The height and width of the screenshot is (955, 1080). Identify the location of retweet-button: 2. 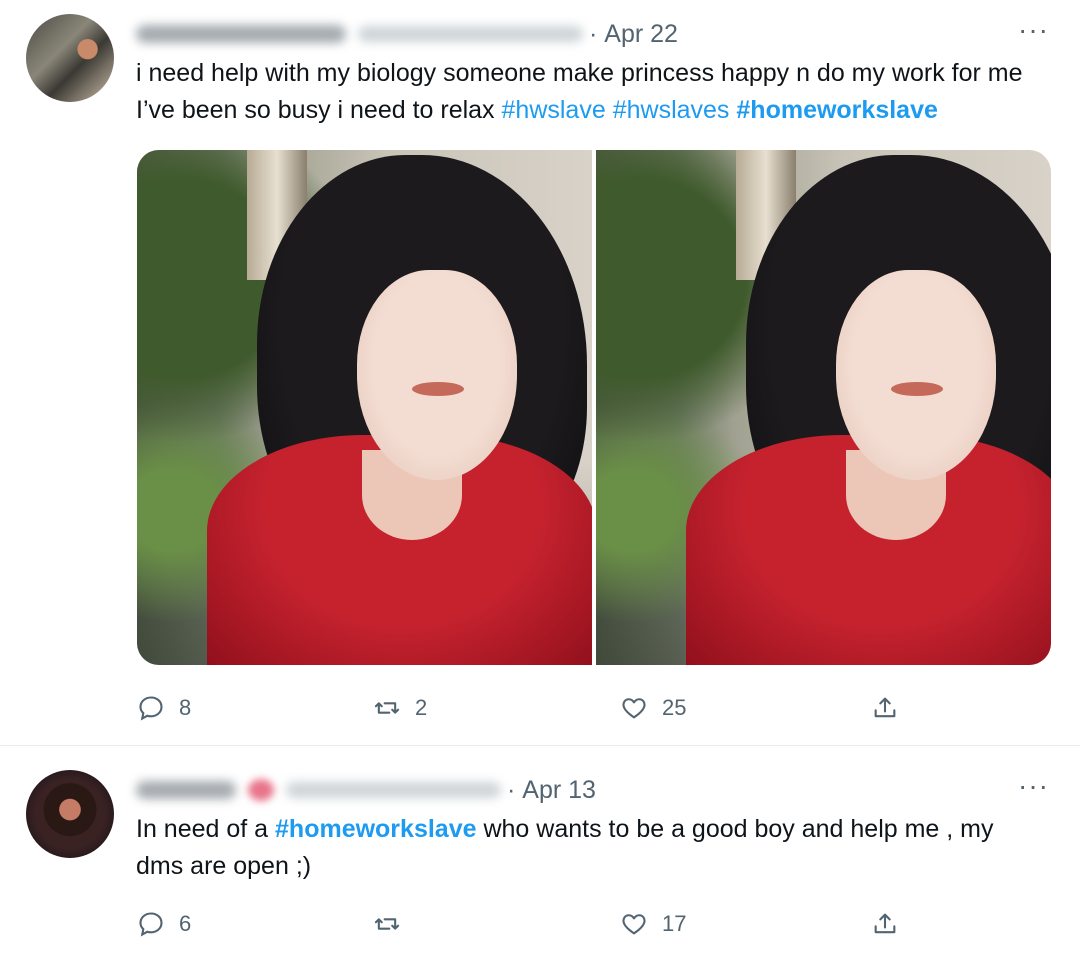
(400, 708).